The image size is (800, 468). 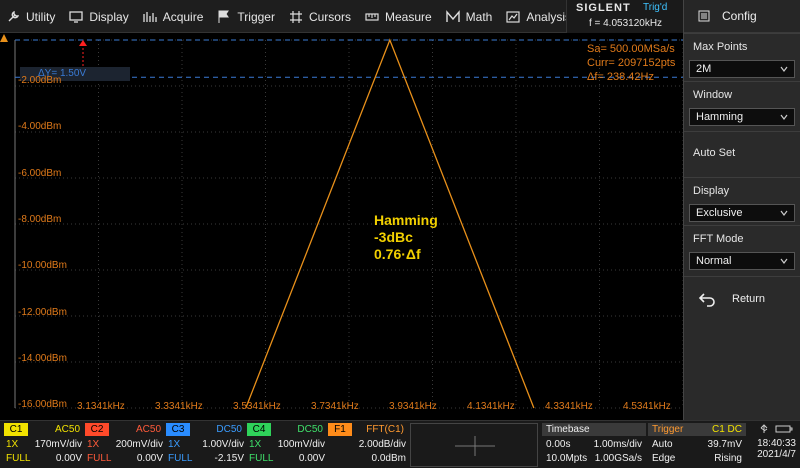 What do you see at coordinates (706, 299) in the screenshot?
I see `return-arrow-icon` at bounding box center [706, 299].